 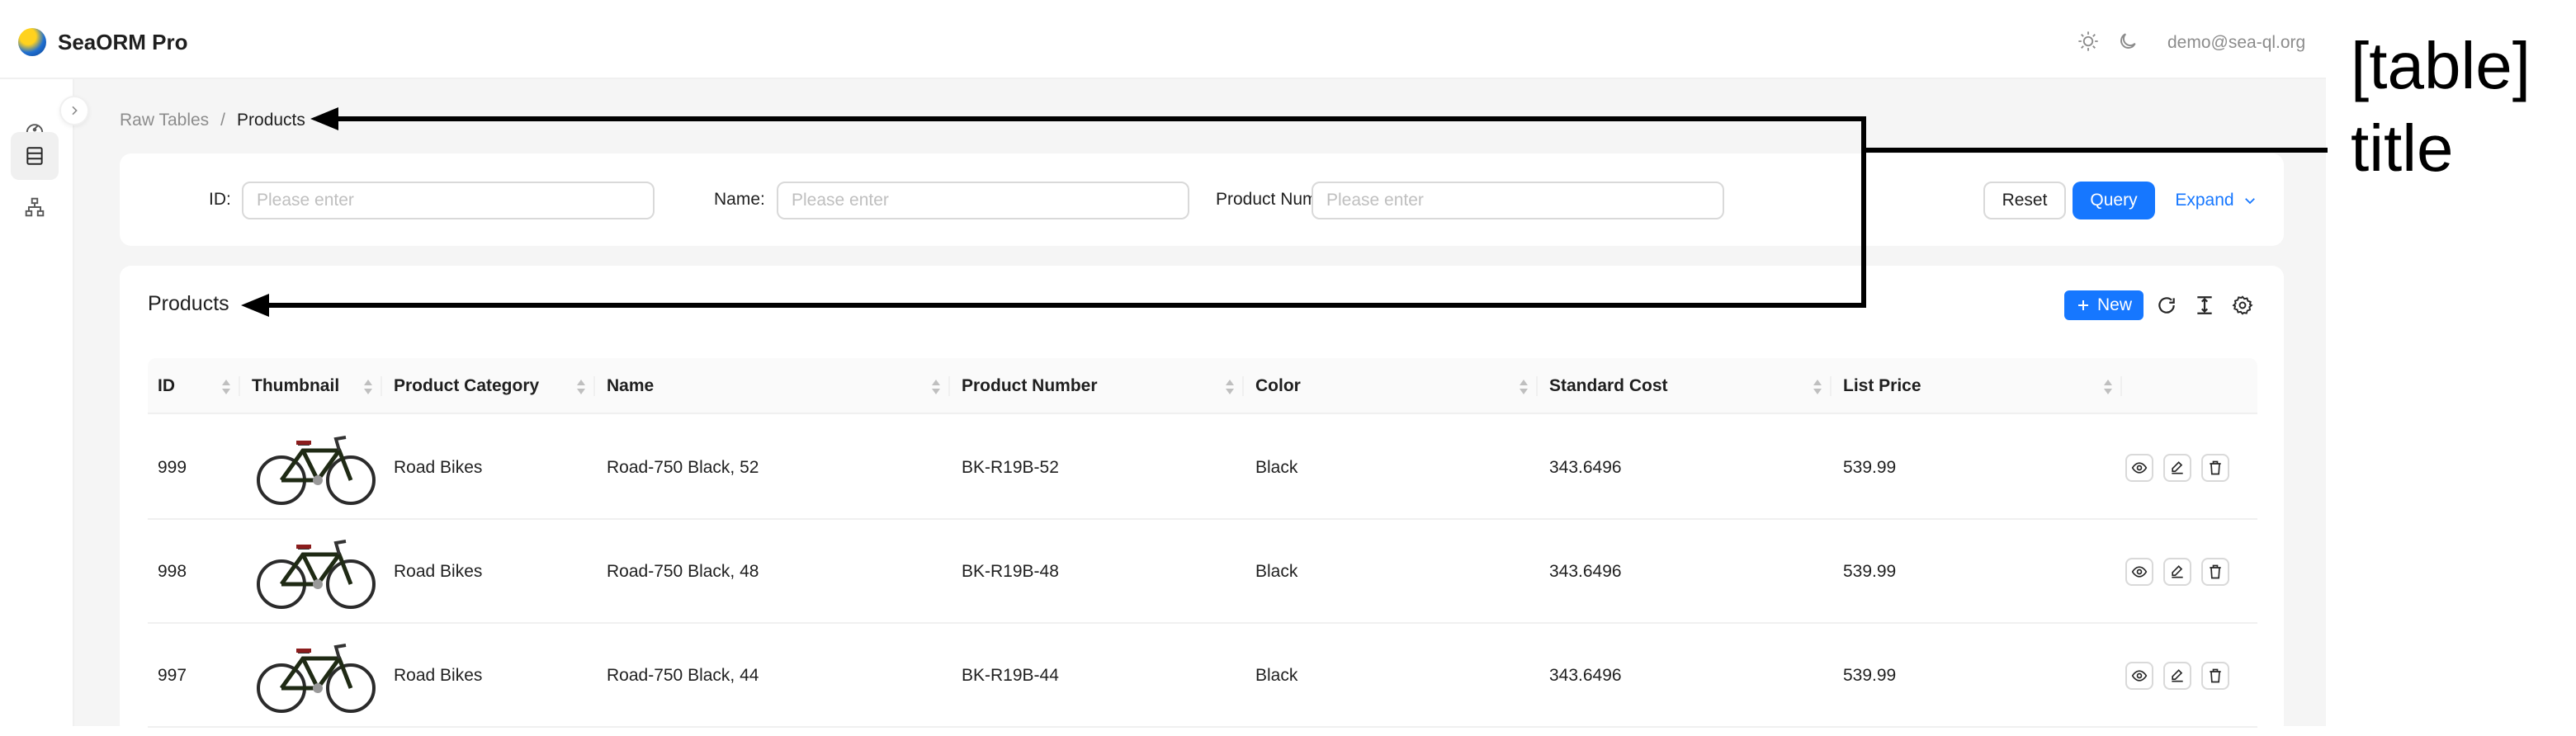 I want to click on annotation-label-line1: [table], so click(x=2441, y=65).